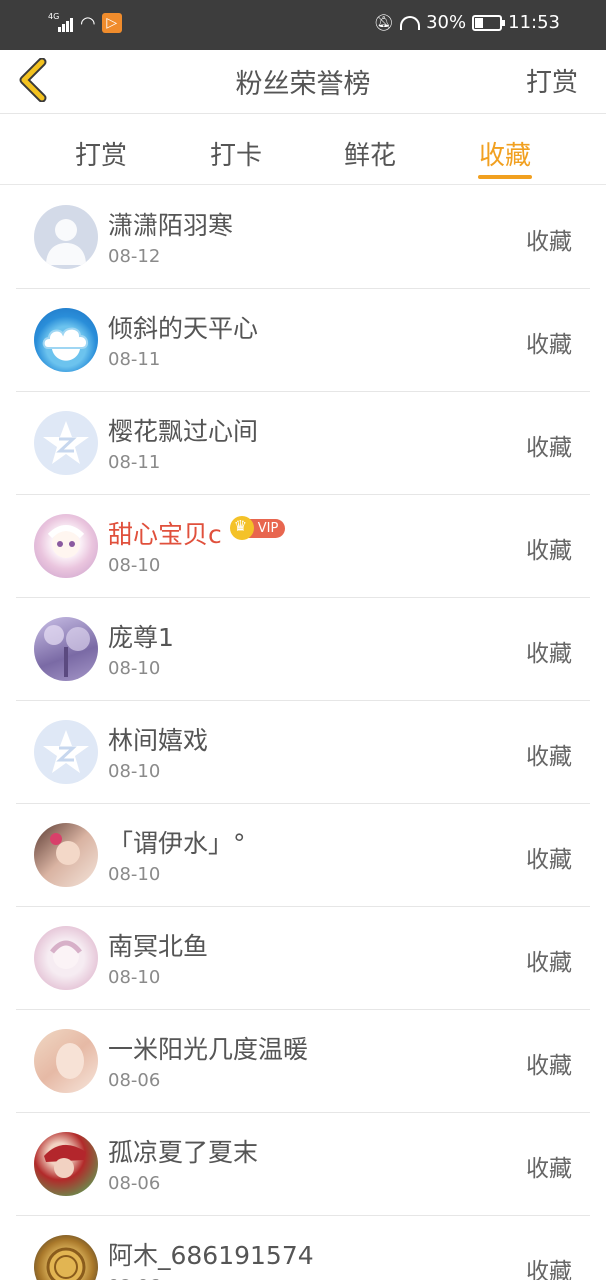 Image resolution: width=606 pixels, height=1280 pixels. What do you see at coordinates (489, 22) in the screenshot?
I see `battery-icon` at bounding box center [489, 22].